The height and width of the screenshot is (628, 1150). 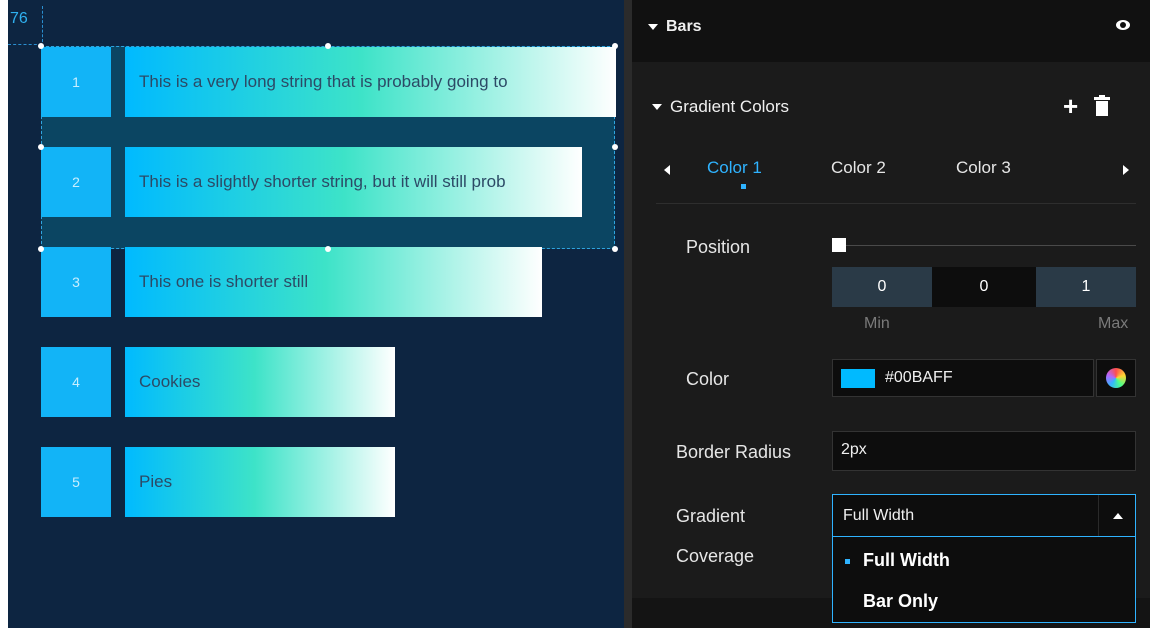 What do you see at coordinates (156, 481) in the screenshot?
I see `bar-label: Pies` at bounding box center [156, 481].